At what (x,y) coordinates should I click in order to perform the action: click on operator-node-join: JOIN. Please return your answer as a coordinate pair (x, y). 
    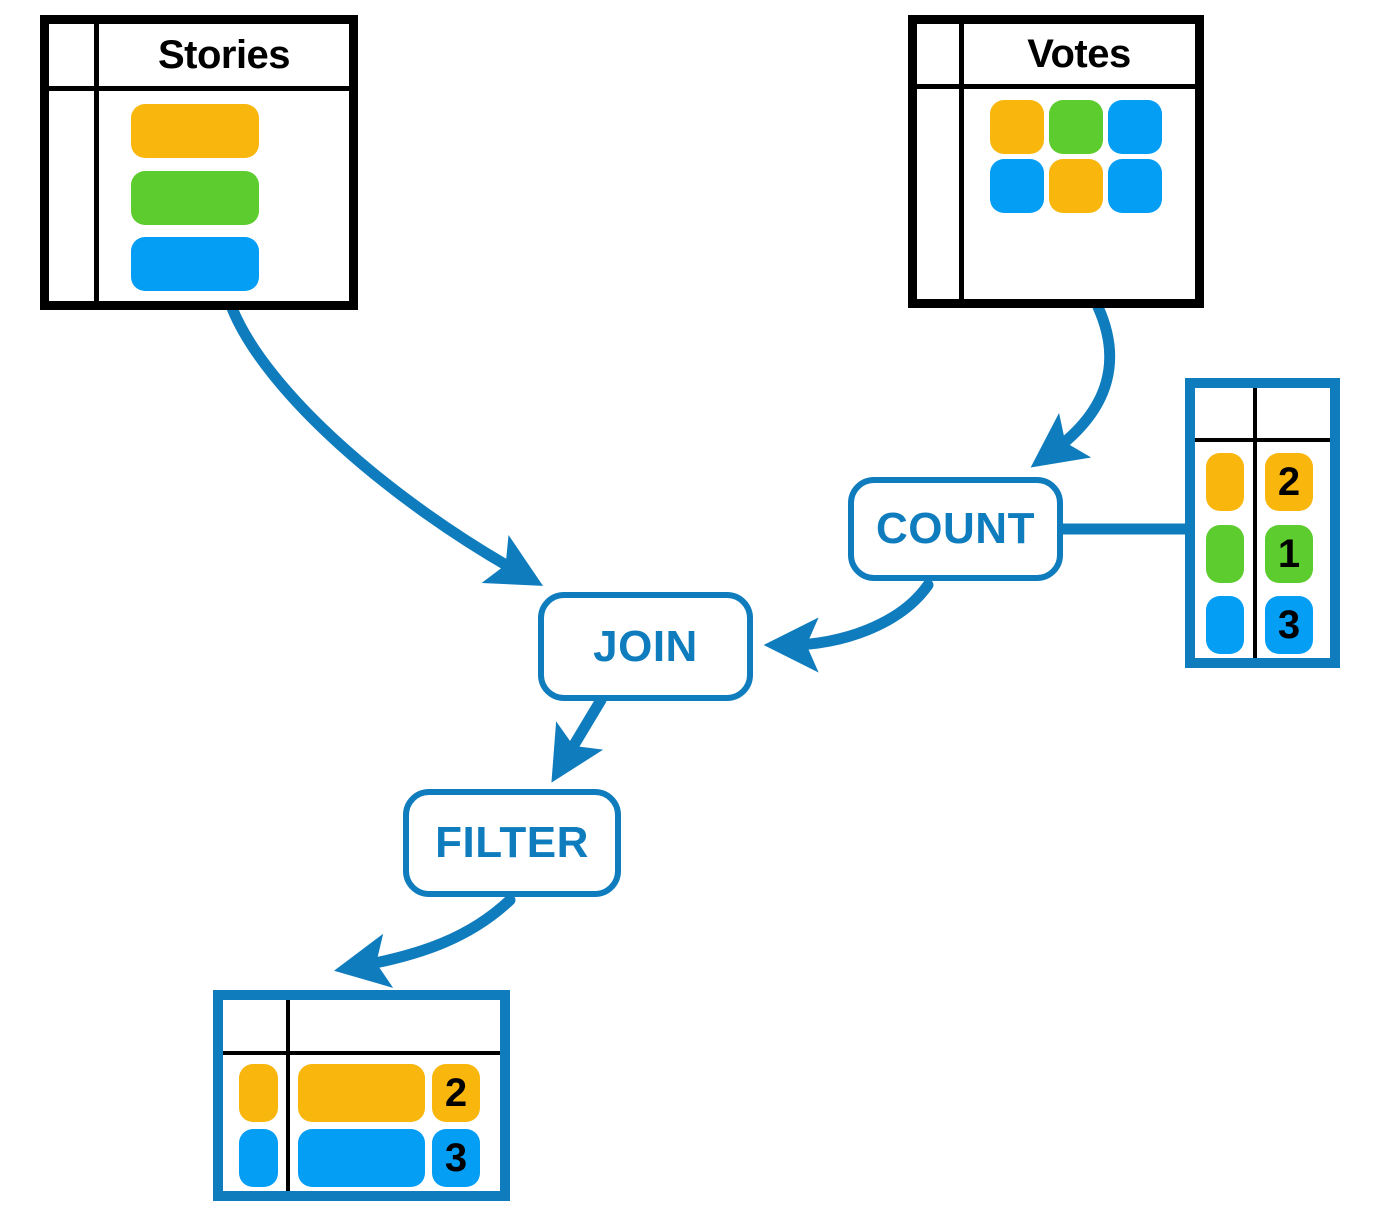
    Looking at the image, I should click on (645, 646).